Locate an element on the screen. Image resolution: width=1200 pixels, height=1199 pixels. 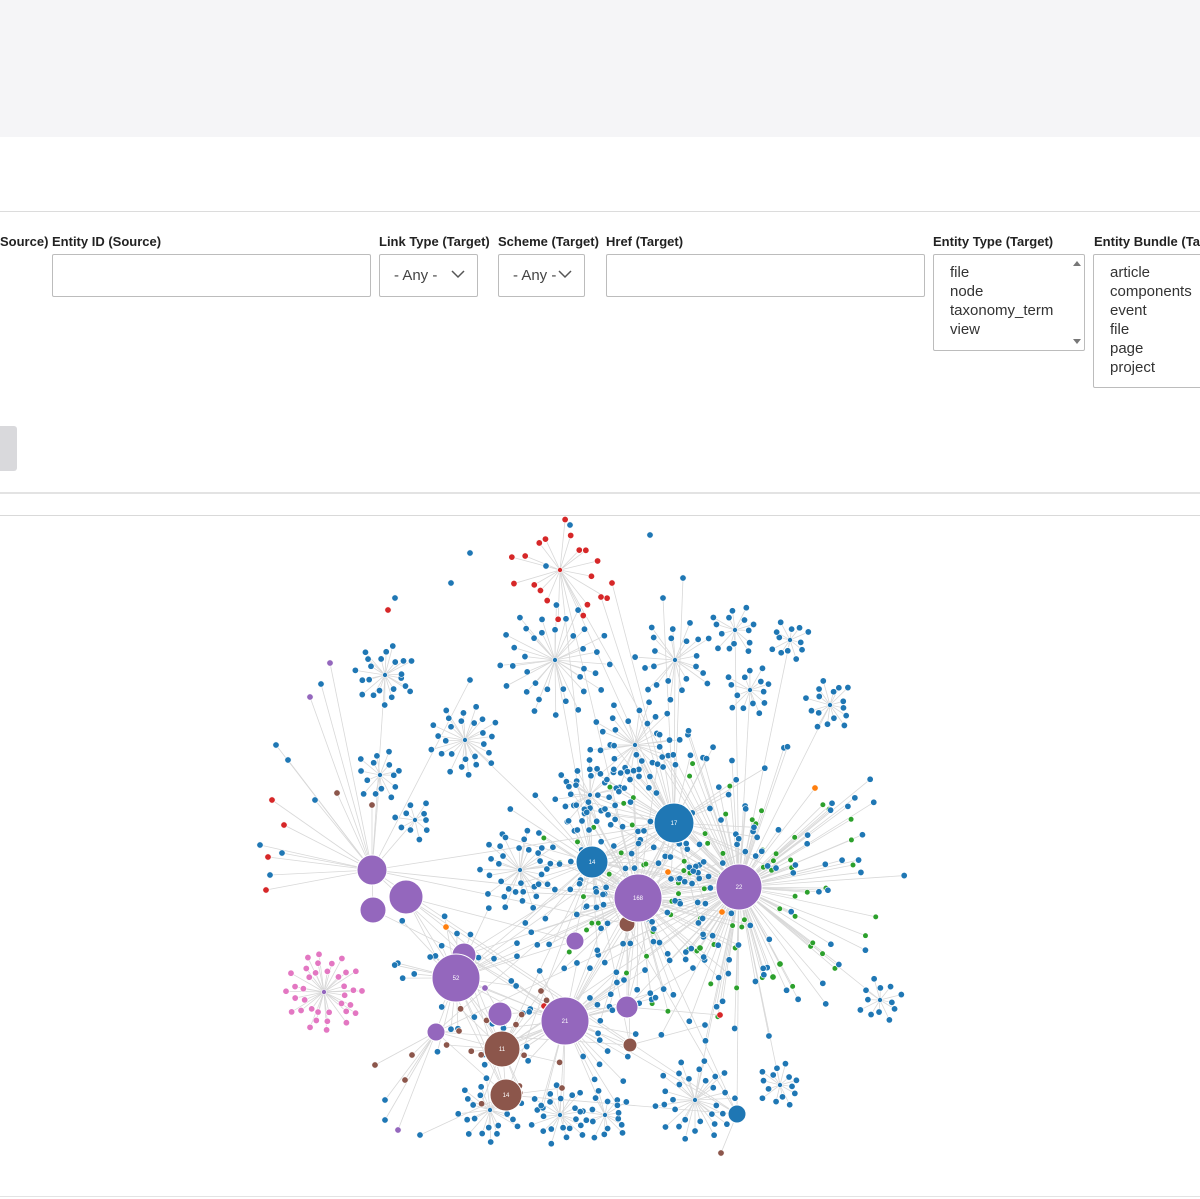
listbox-option: node is located at coordinates (1017, 291).